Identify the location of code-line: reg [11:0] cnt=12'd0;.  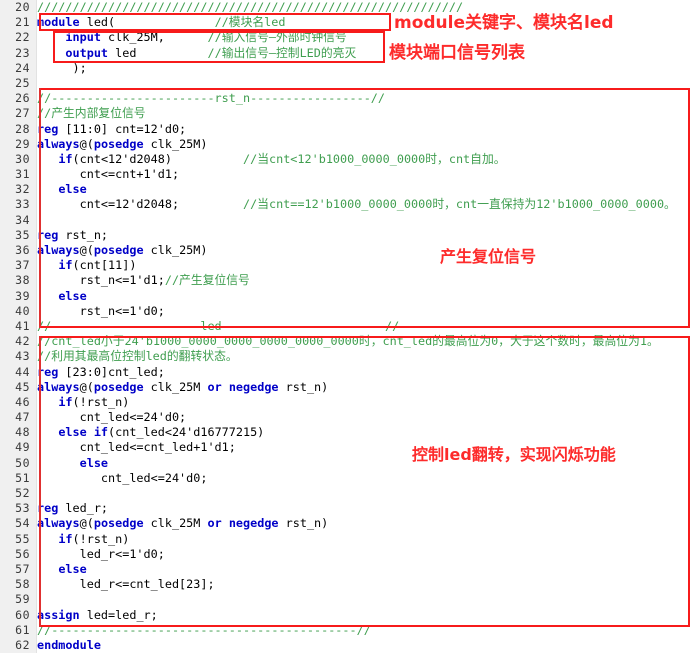
(368, 129).